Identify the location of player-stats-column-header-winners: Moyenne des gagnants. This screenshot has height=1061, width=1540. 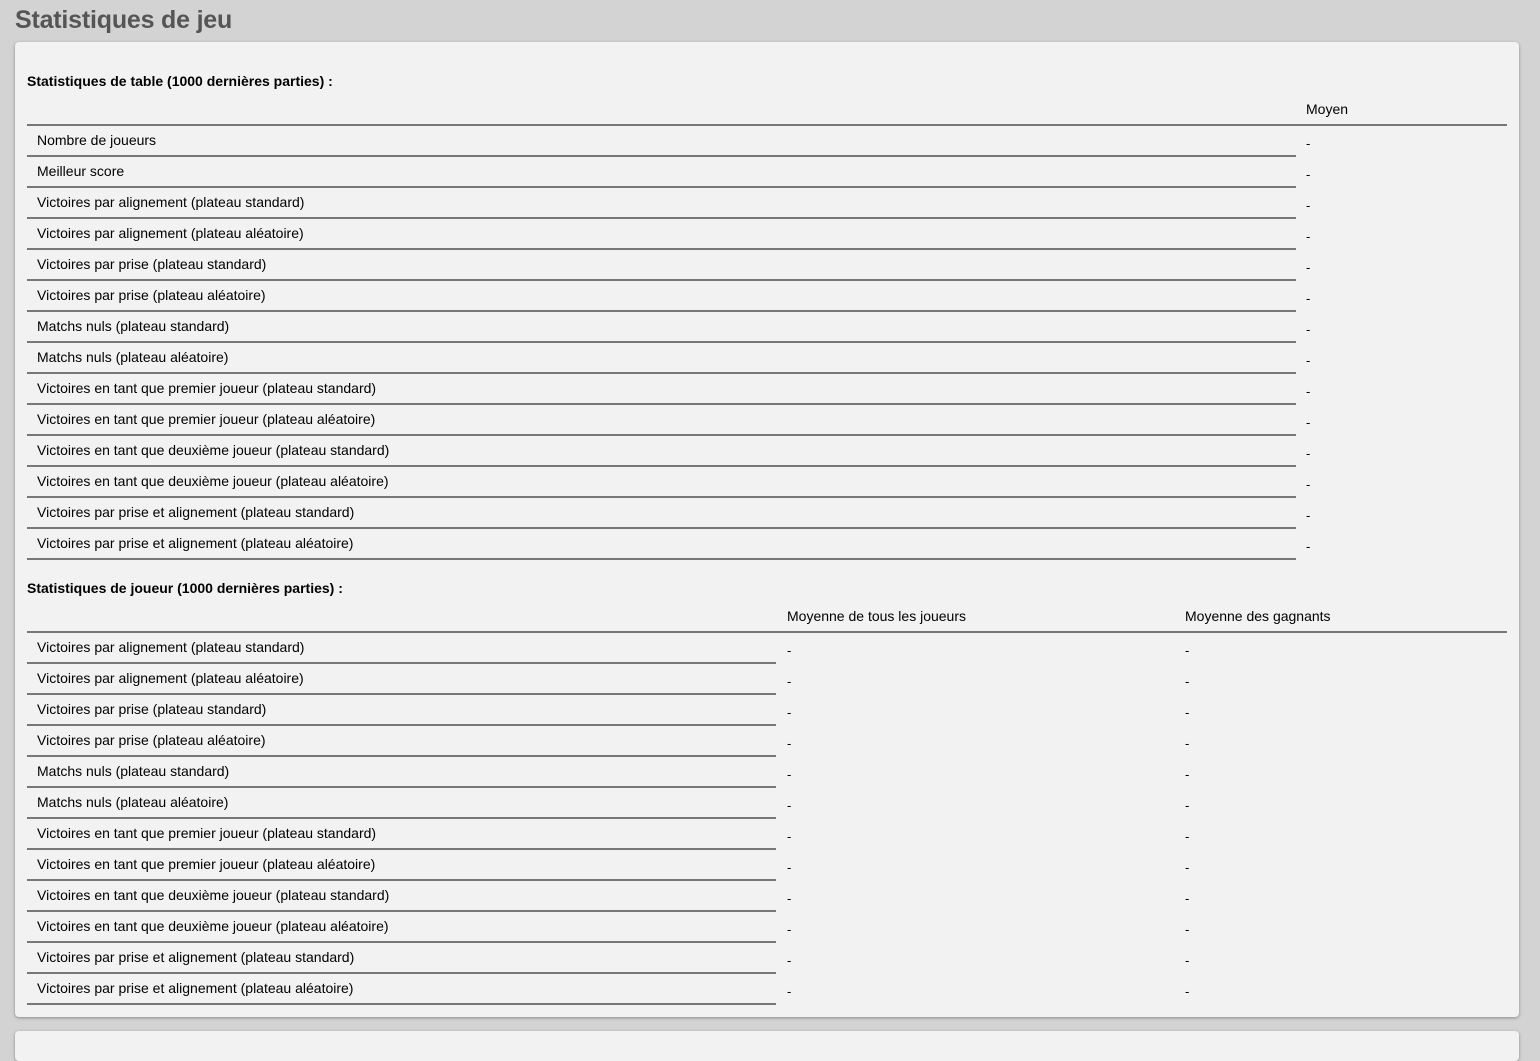
(1258, 616).